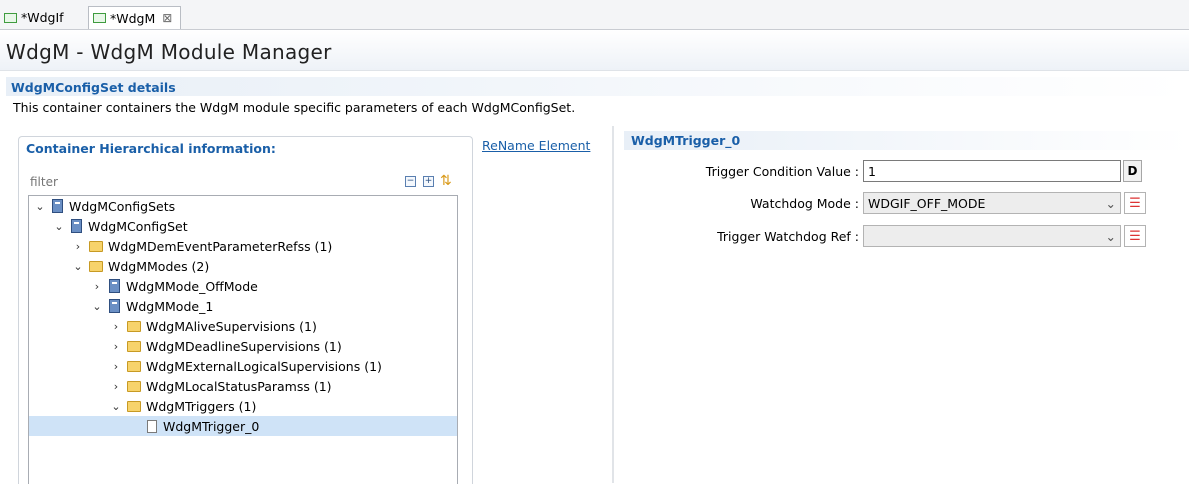 This screenshot has width=1189, height=484. I want to click on tree-item: › WdgMDeadlineSupervisions (1), so click(243, 346).